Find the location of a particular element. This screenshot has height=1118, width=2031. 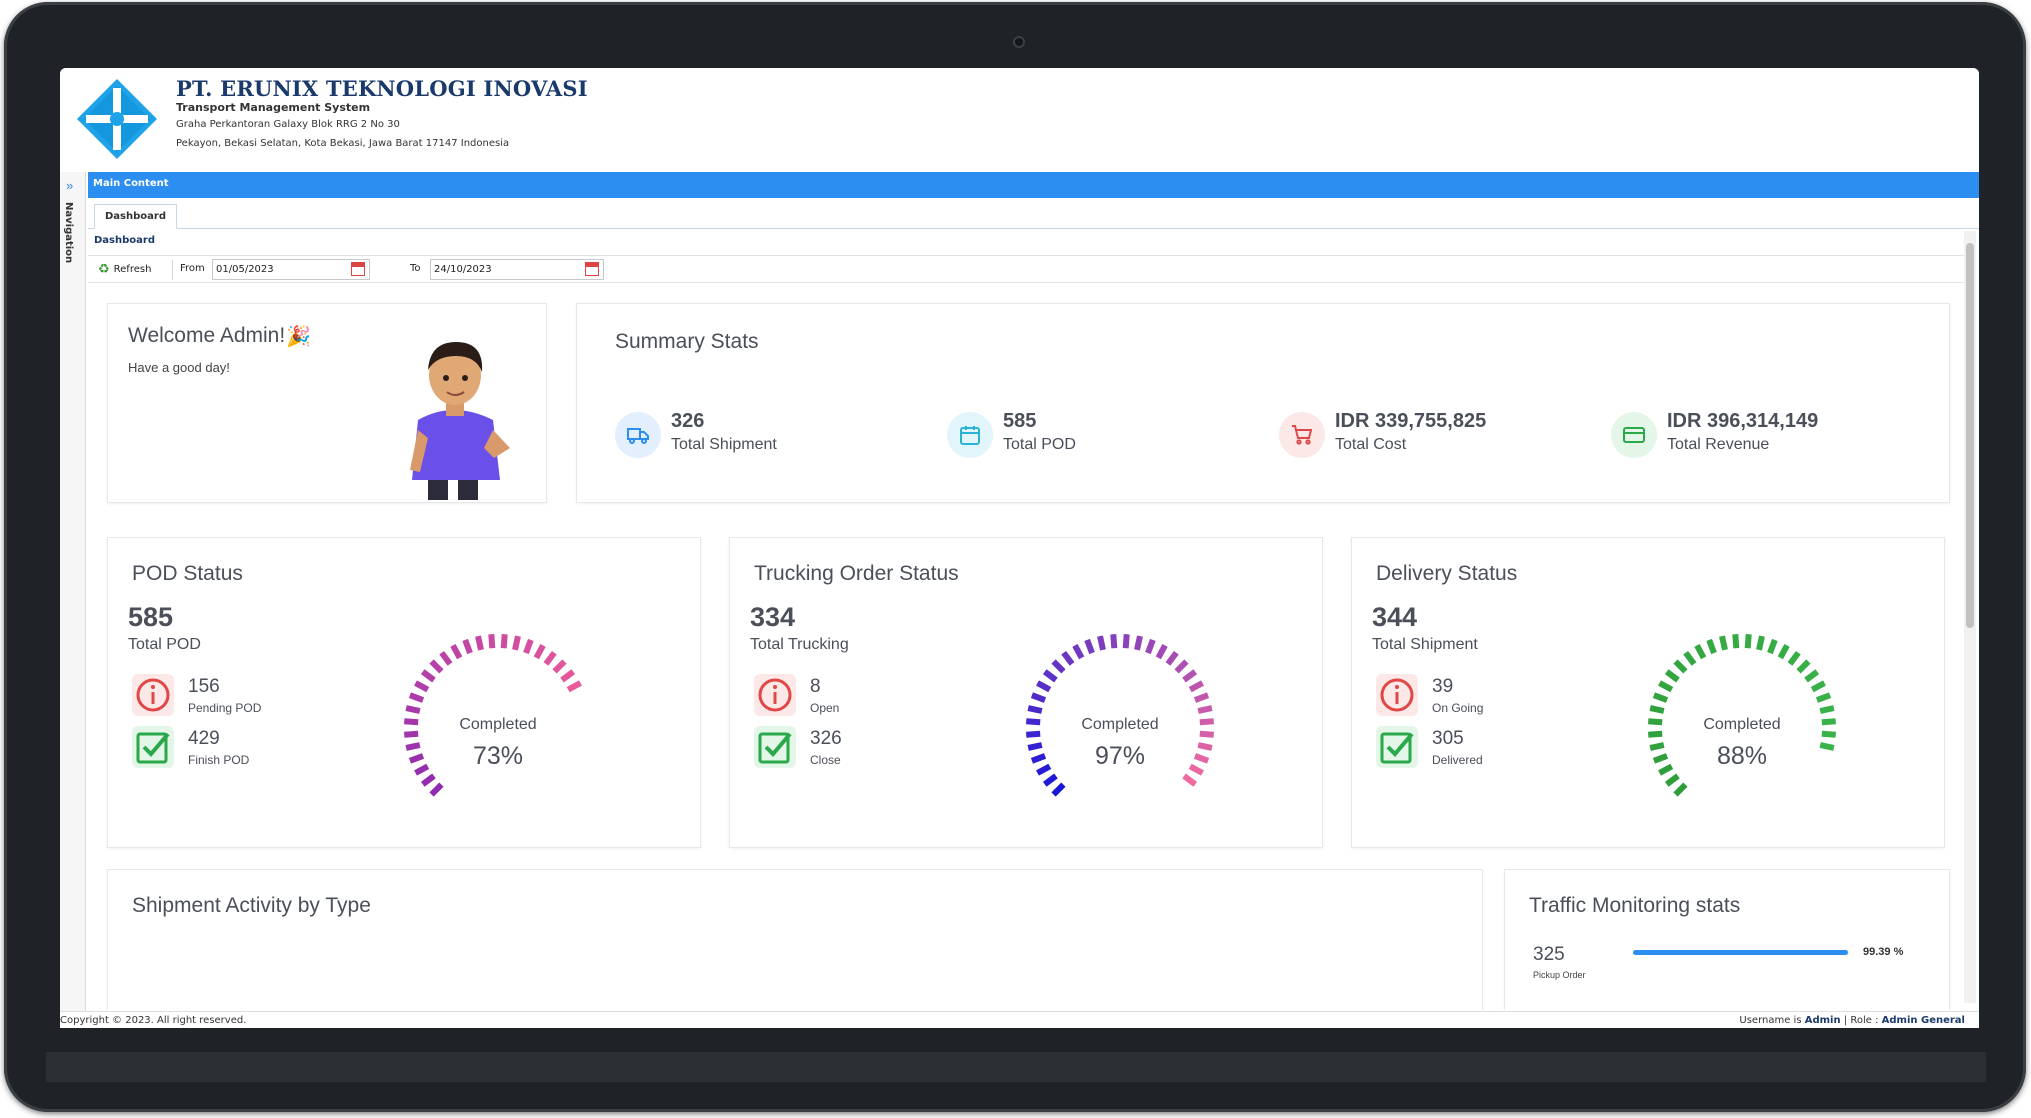

gauge-value: 73% is located at coordinates (498, 756).